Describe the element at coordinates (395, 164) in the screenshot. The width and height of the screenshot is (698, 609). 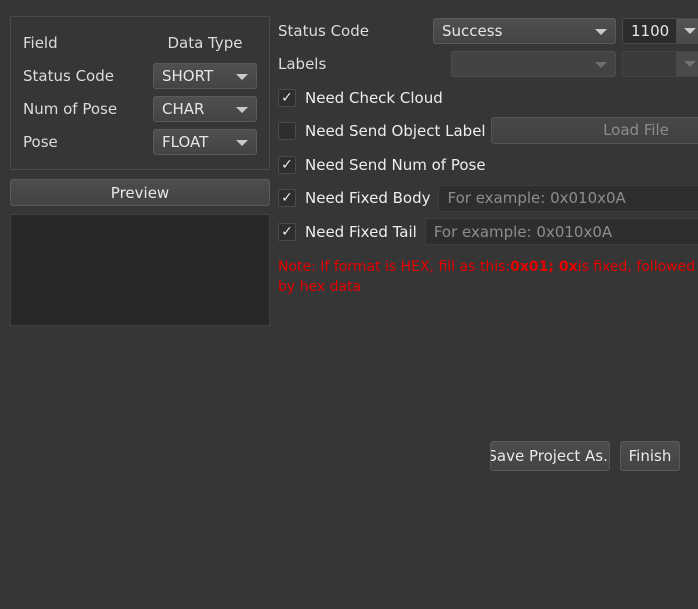
I see `label-need-send-num-of-pose: Need Send Num of Pose` at that location.